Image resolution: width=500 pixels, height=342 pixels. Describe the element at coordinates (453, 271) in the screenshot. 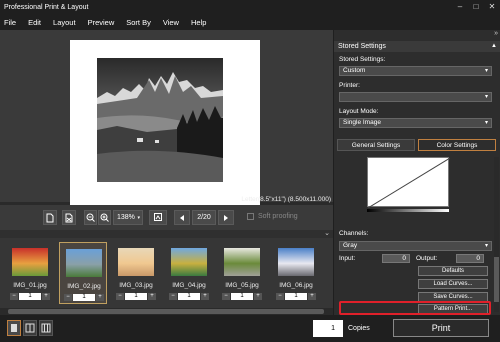

I see `defaults-button: Defaults` at that location.